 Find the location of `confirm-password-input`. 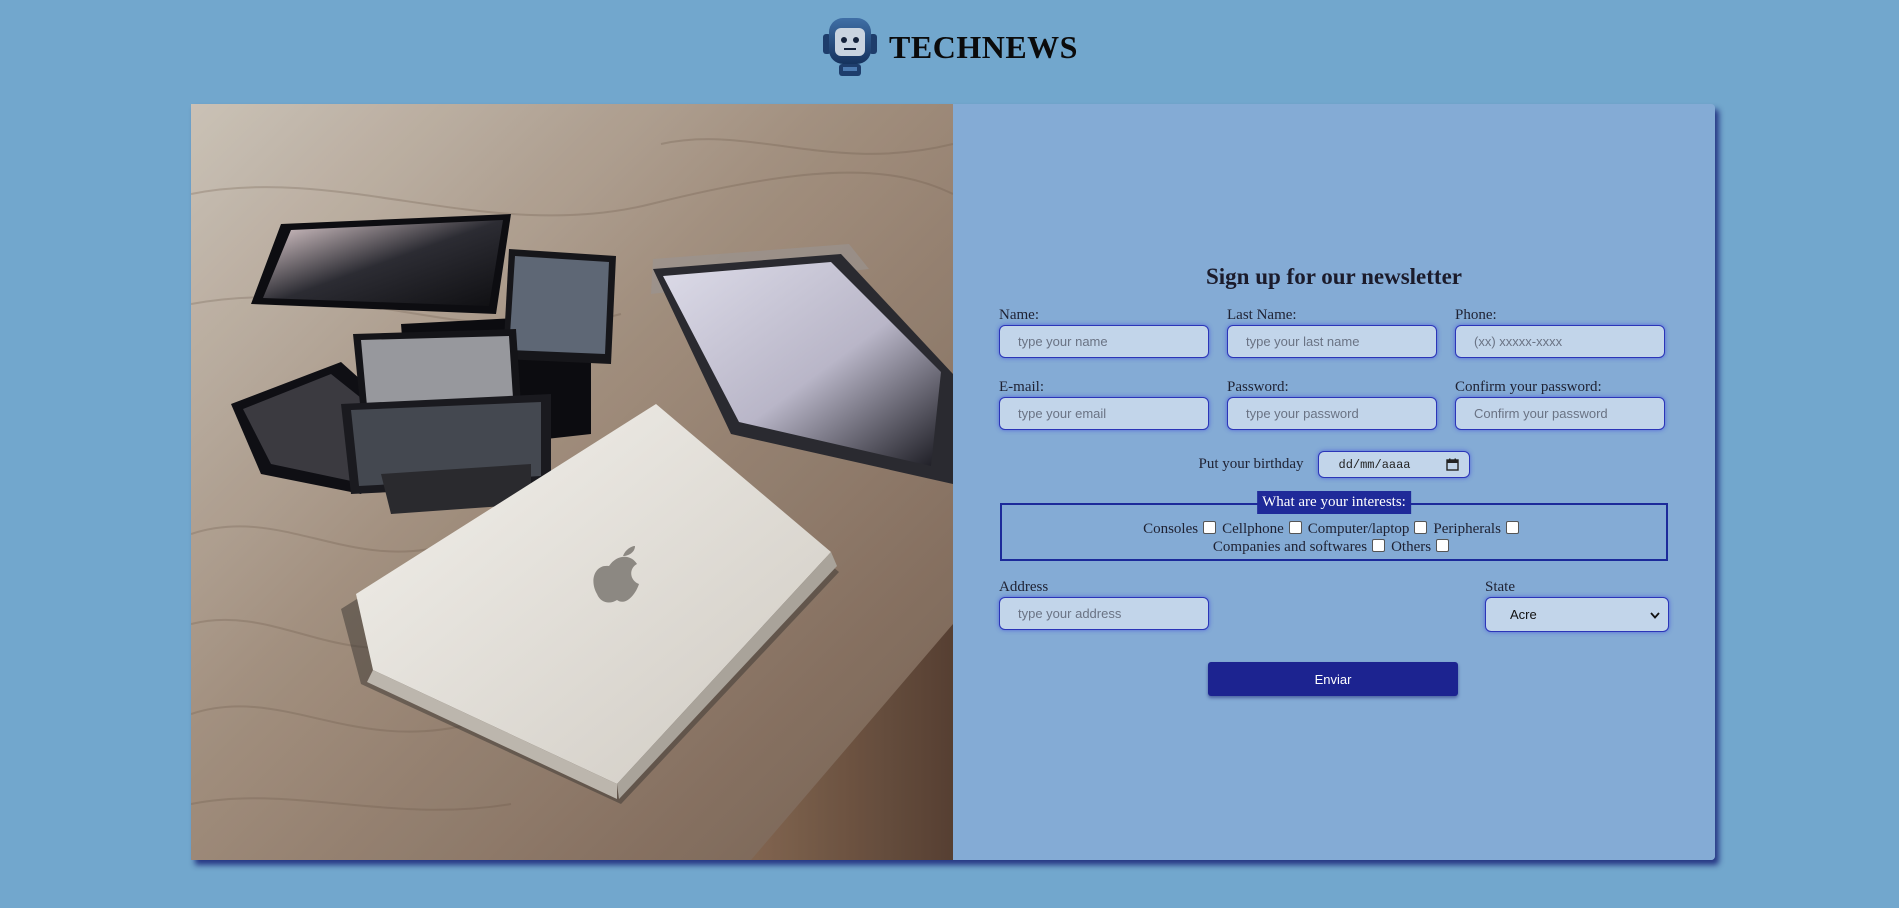

confirm-password-input is located at coordinates (1560, 413).